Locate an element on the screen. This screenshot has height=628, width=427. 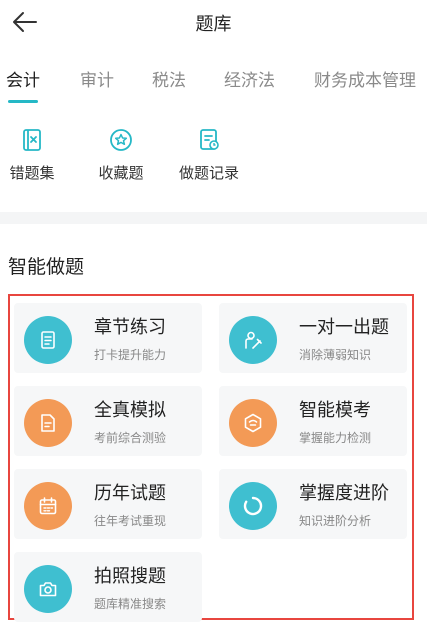
quick-action-wrong-questions: 错题集 is located at coordinates (33, 155).